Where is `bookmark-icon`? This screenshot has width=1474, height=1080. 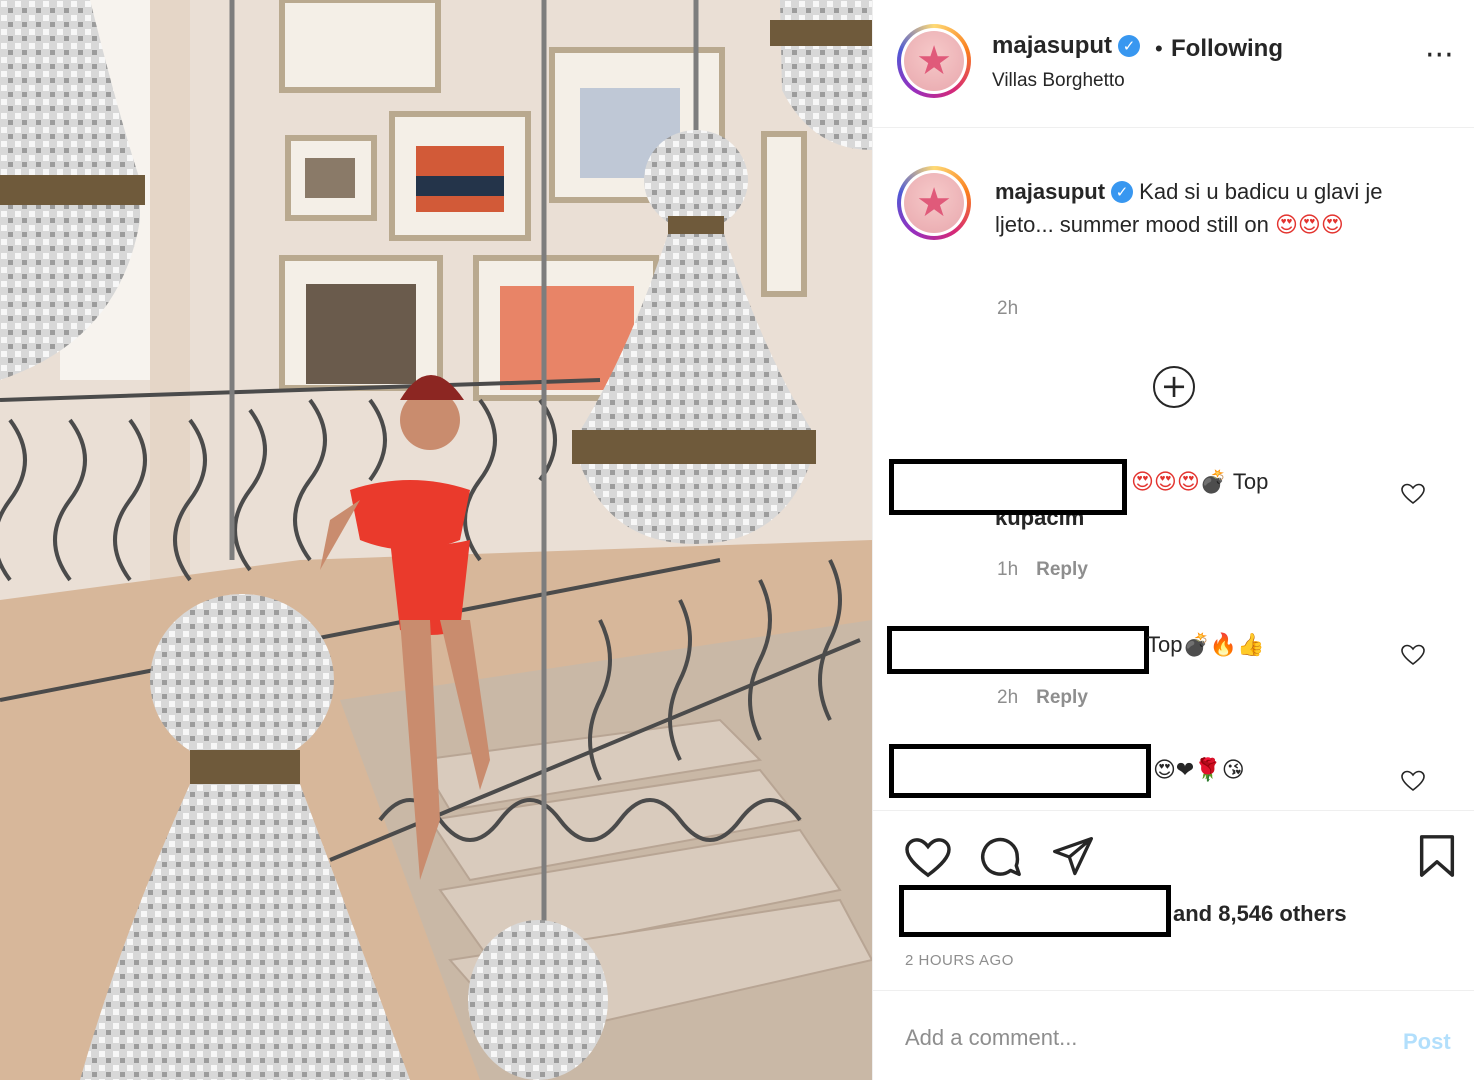 bookmark-icon is located at coordinates (1437, 856).